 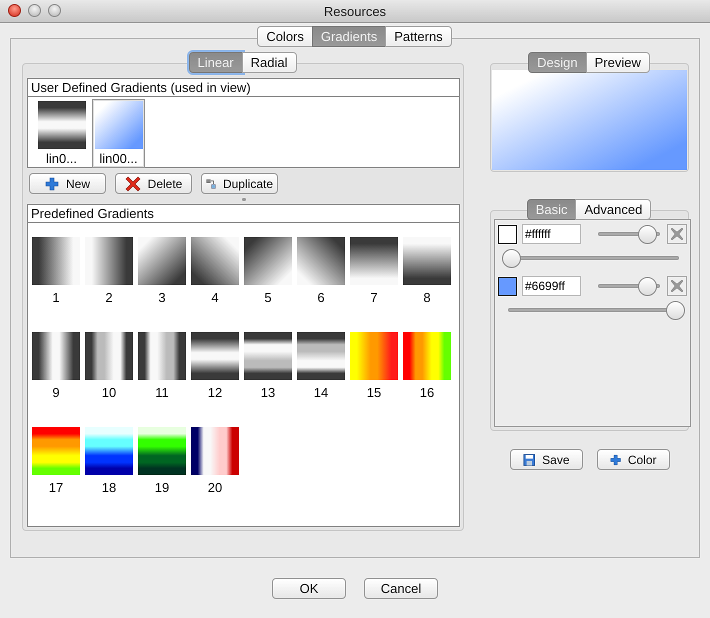 What do you see at coordinates (321, 280) in the screenshot?
I see `gradient-item: 6` at bounding box center [321, 280].